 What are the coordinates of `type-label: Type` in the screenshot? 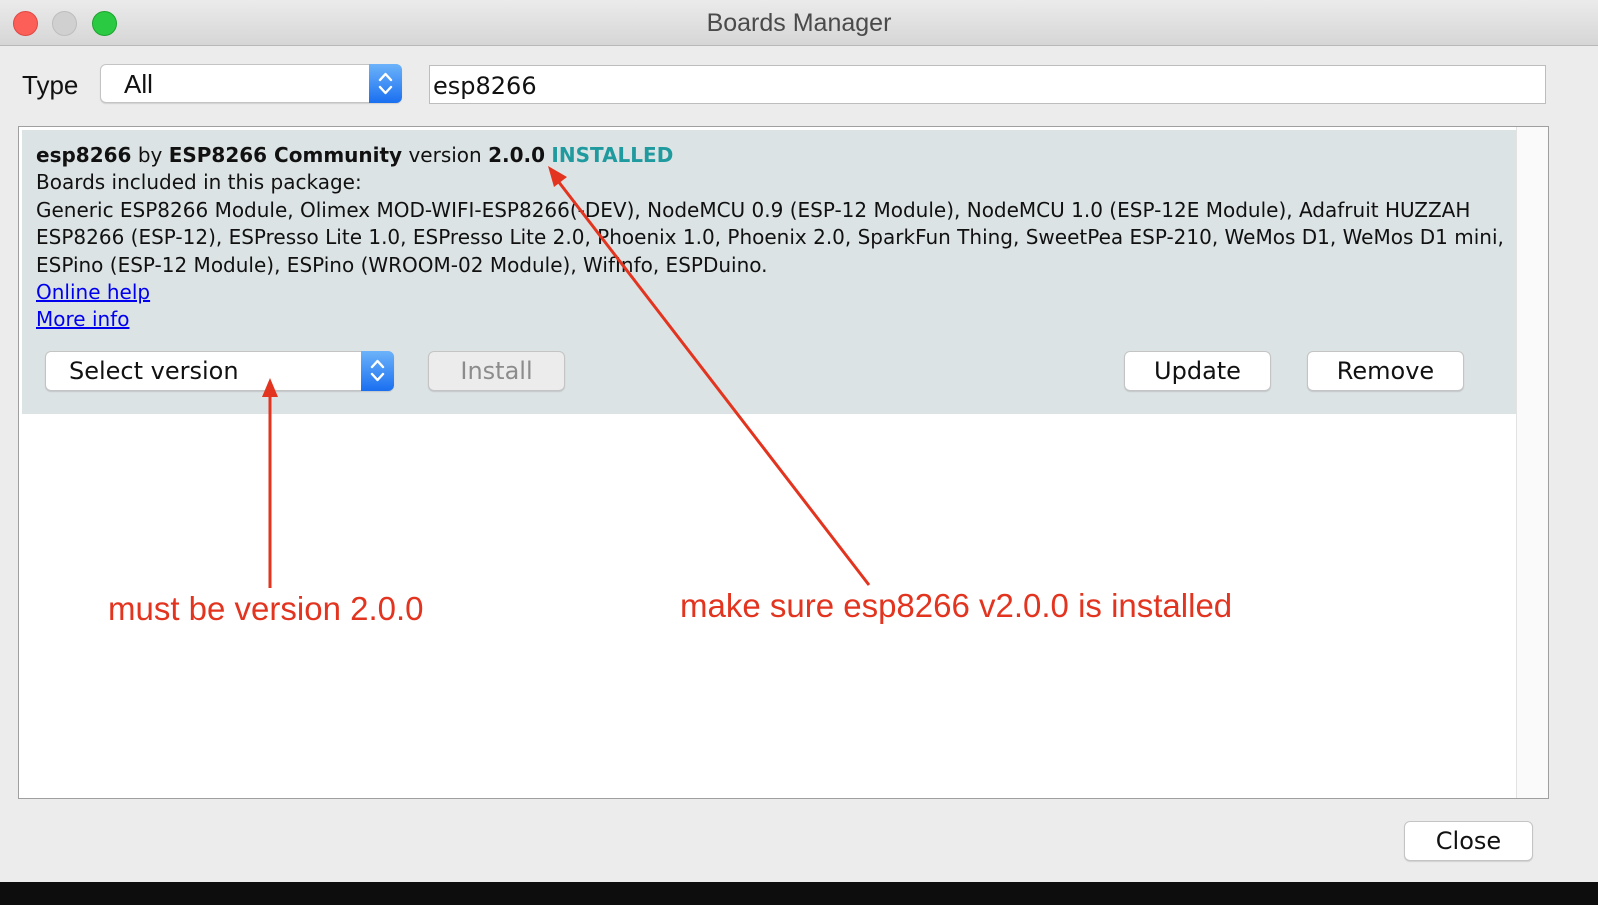 It's located at (50, 85).